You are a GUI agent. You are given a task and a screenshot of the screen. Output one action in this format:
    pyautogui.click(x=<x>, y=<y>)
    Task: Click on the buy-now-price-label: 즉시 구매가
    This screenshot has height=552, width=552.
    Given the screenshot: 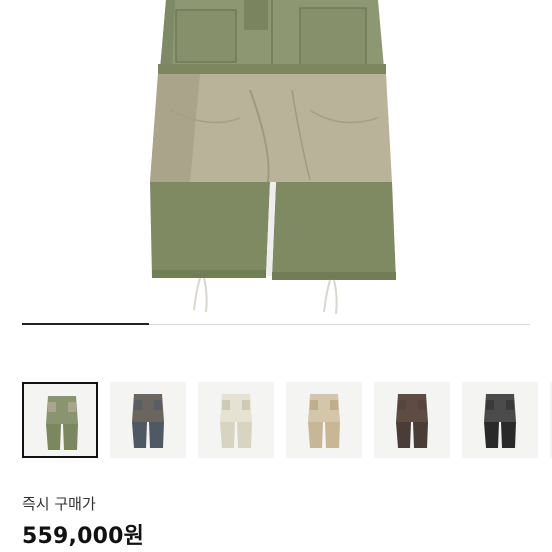 What is the action you would take?
    pyautogui.click(x=59, y=504)
    